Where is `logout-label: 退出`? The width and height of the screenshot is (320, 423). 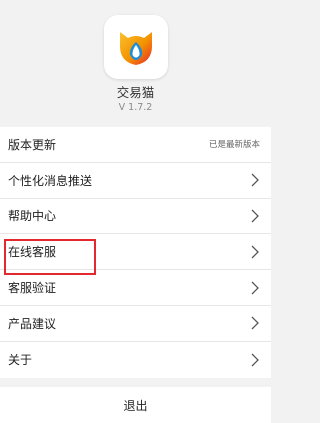 logout-label: 退出 is located at coordinates (135, 405).